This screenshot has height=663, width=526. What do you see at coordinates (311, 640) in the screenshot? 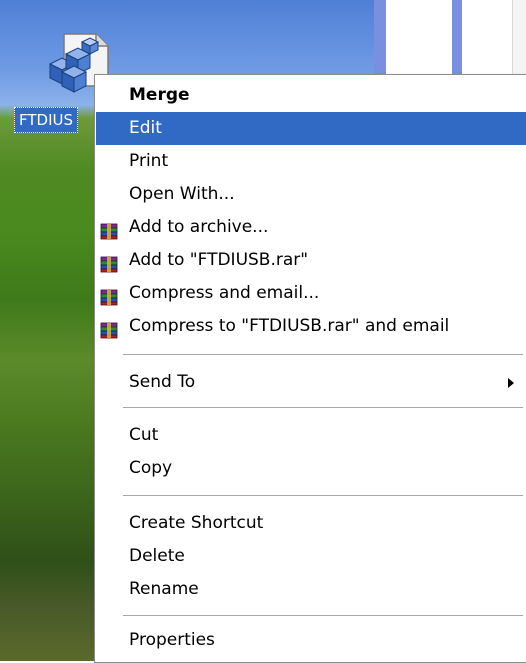
I see `menu-item-properties: Properties` at bounding box center [311, 640].